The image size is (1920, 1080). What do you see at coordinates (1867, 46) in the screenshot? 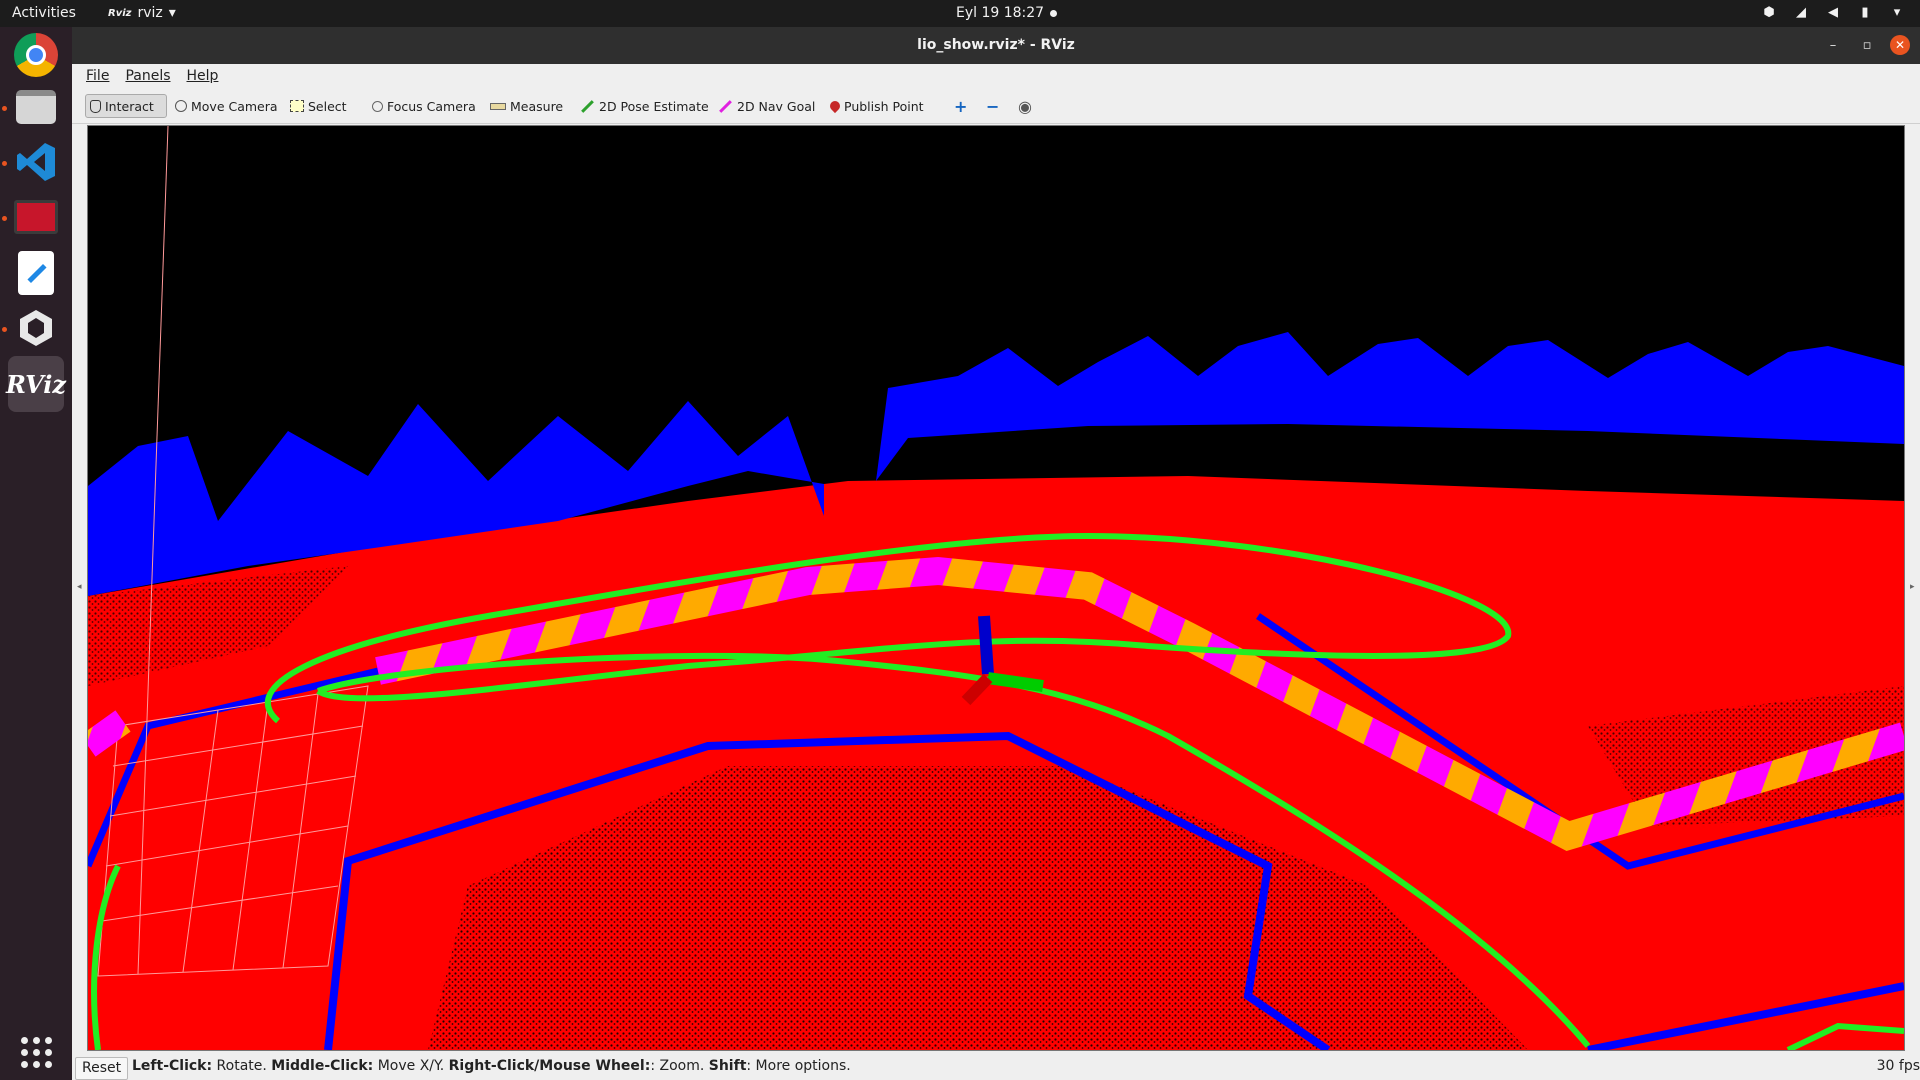
I see `maximize-button: ▫` at bounding box center [1867, 46].